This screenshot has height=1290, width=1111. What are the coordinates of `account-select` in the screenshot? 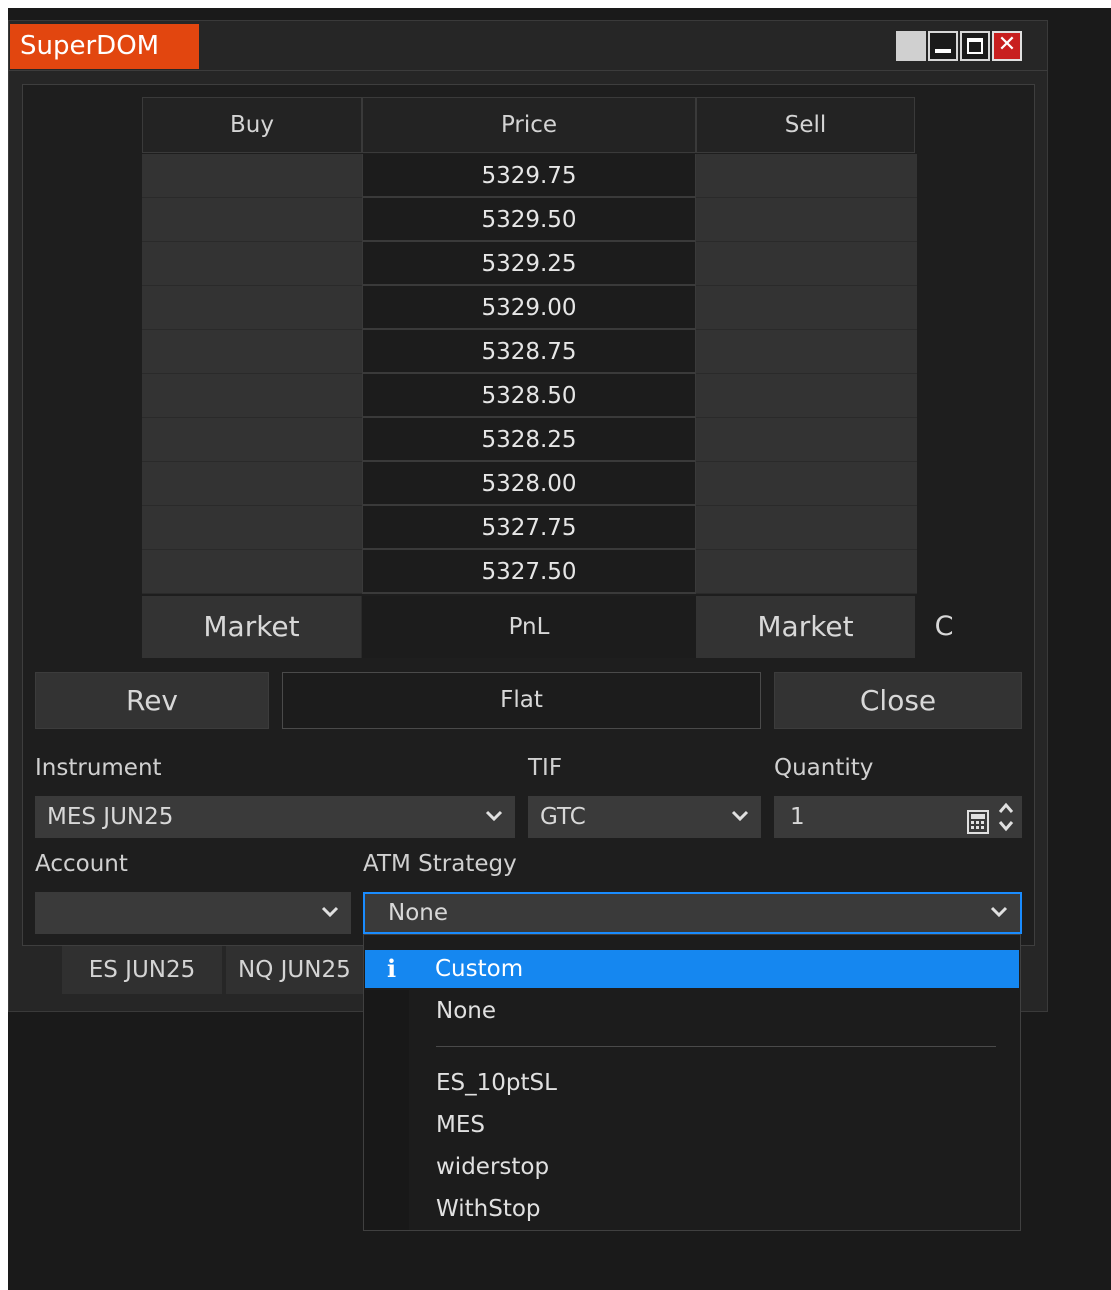 It's located at (193, 913).